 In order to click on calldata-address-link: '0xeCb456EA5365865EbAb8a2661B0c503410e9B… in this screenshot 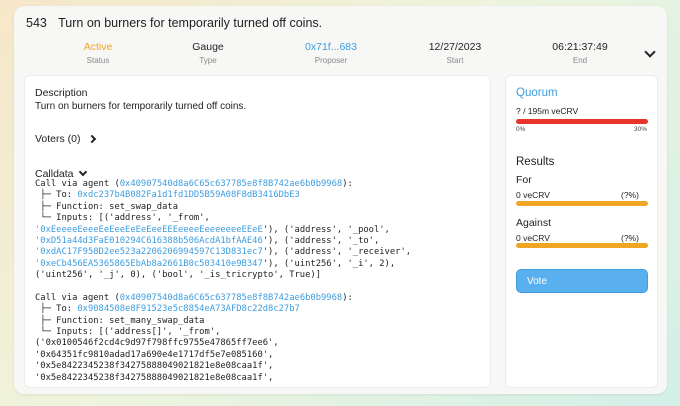, I will do `click(149, 264)`.